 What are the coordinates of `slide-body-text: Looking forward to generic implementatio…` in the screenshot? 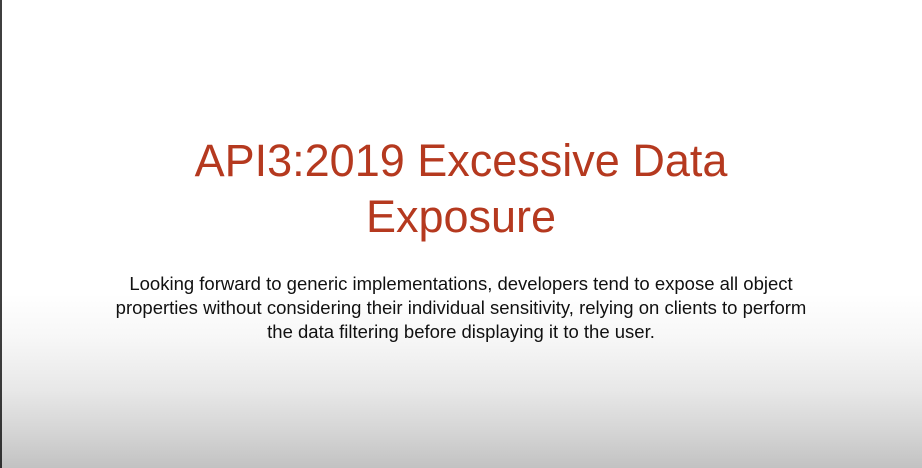 It's located at (461, 307).